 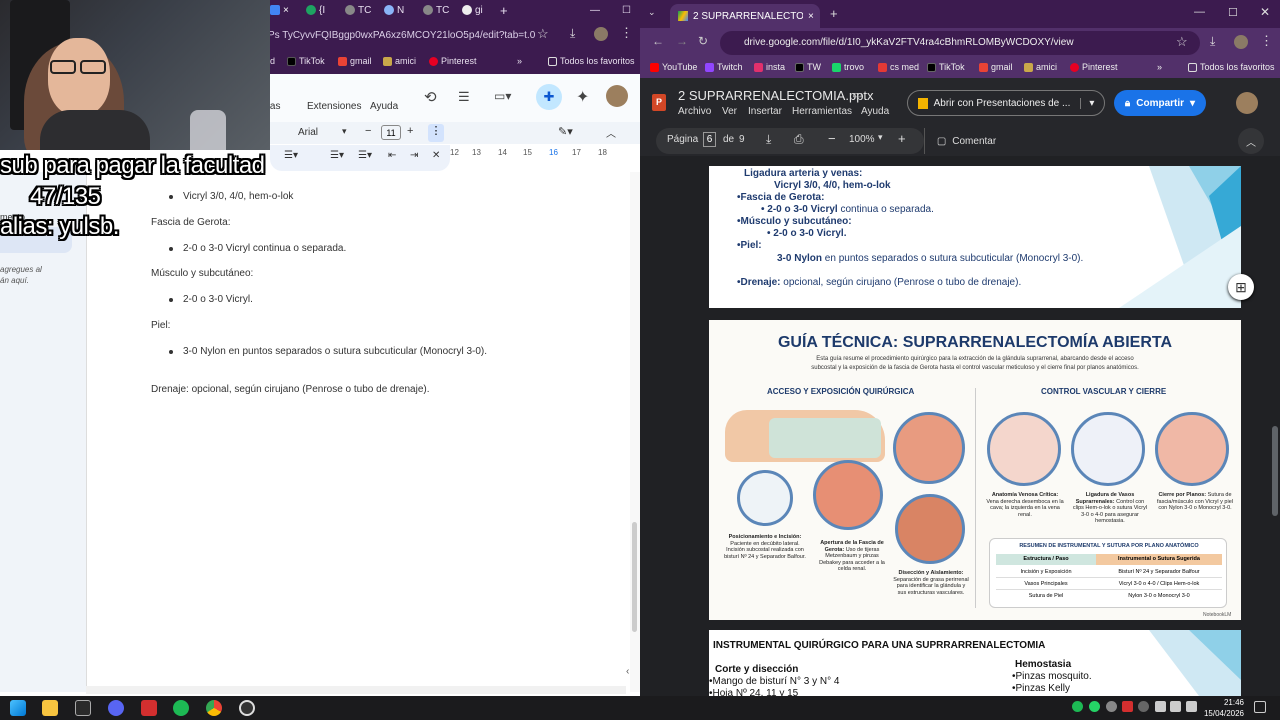 I want to click on close-window-icon: ✕, so click(x=1265, y=12).